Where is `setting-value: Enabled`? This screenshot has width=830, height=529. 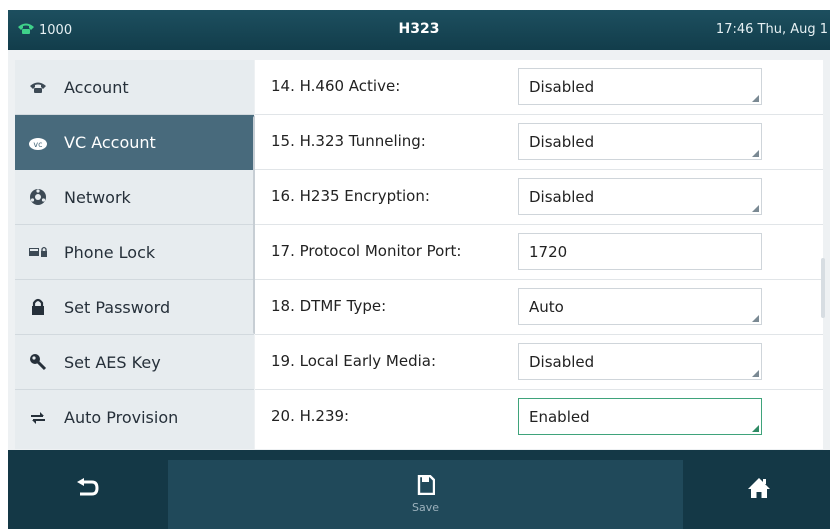 setting-value: Enabled is located at coordinates (559, 417).